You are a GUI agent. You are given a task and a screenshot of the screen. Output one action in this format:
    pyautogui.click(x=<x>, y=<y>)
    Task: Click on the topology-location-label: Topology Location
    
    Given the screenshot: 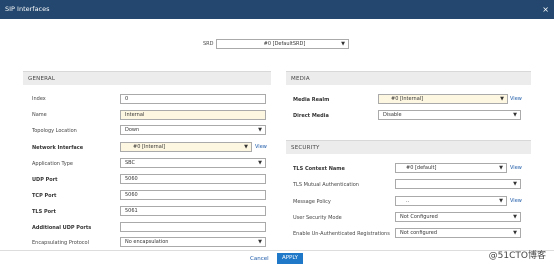 What is the action you would take?
    pyautogui.click(x=54, y=131)
    